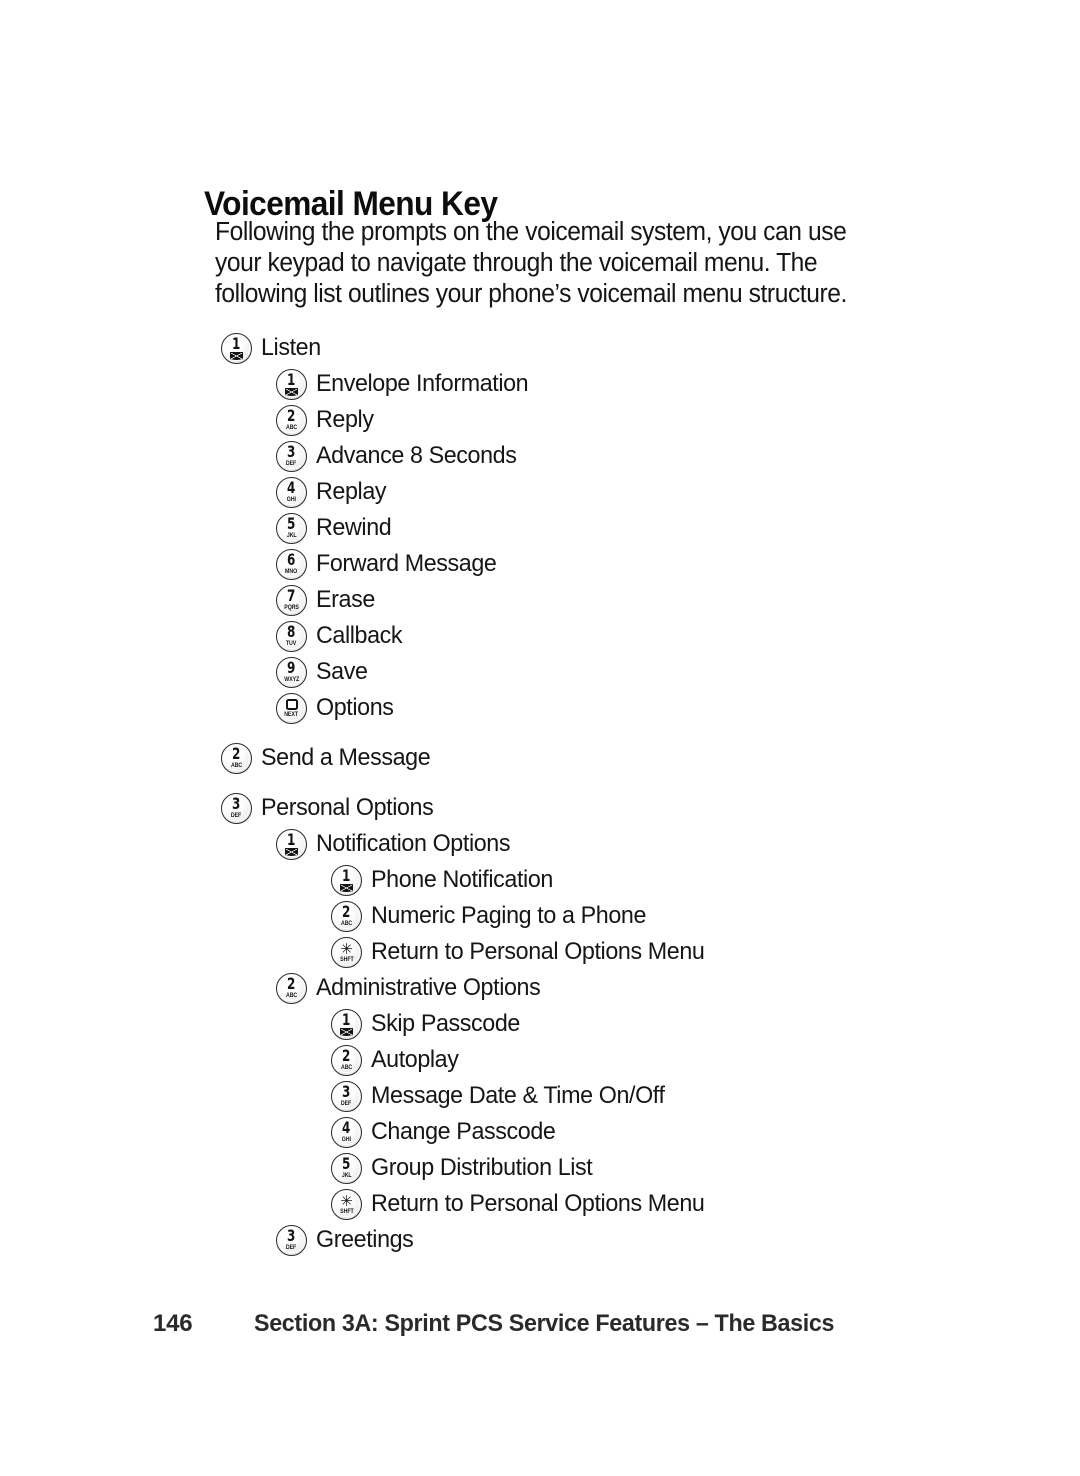 The height and width of the screenshot is (1476, 1080). What do you see at coordinates (518, 1095) in the screenshot?
I see `menu-item-label: Message Date & Time On/Off` at bounding box center [518, 1095].